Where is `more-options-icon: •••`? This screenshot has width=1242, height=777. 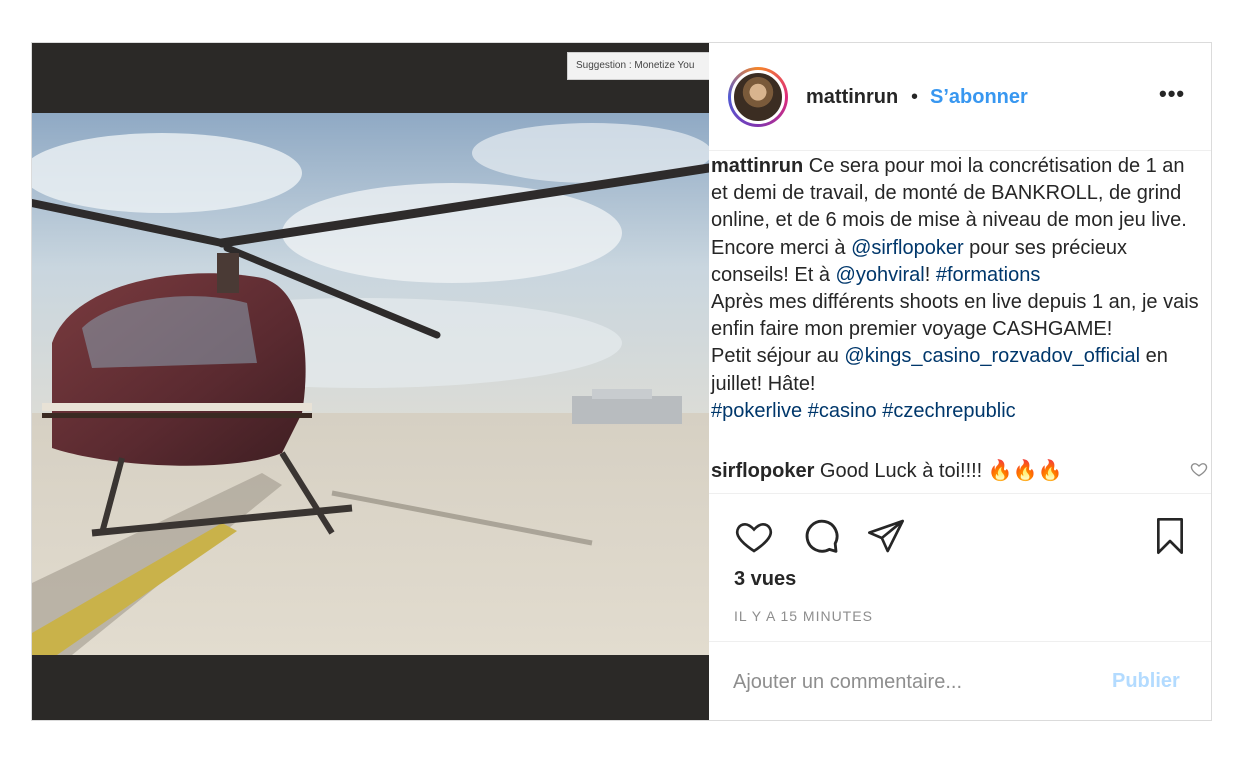 more-options-icon: ••• is located at coordinates (1172, 94).